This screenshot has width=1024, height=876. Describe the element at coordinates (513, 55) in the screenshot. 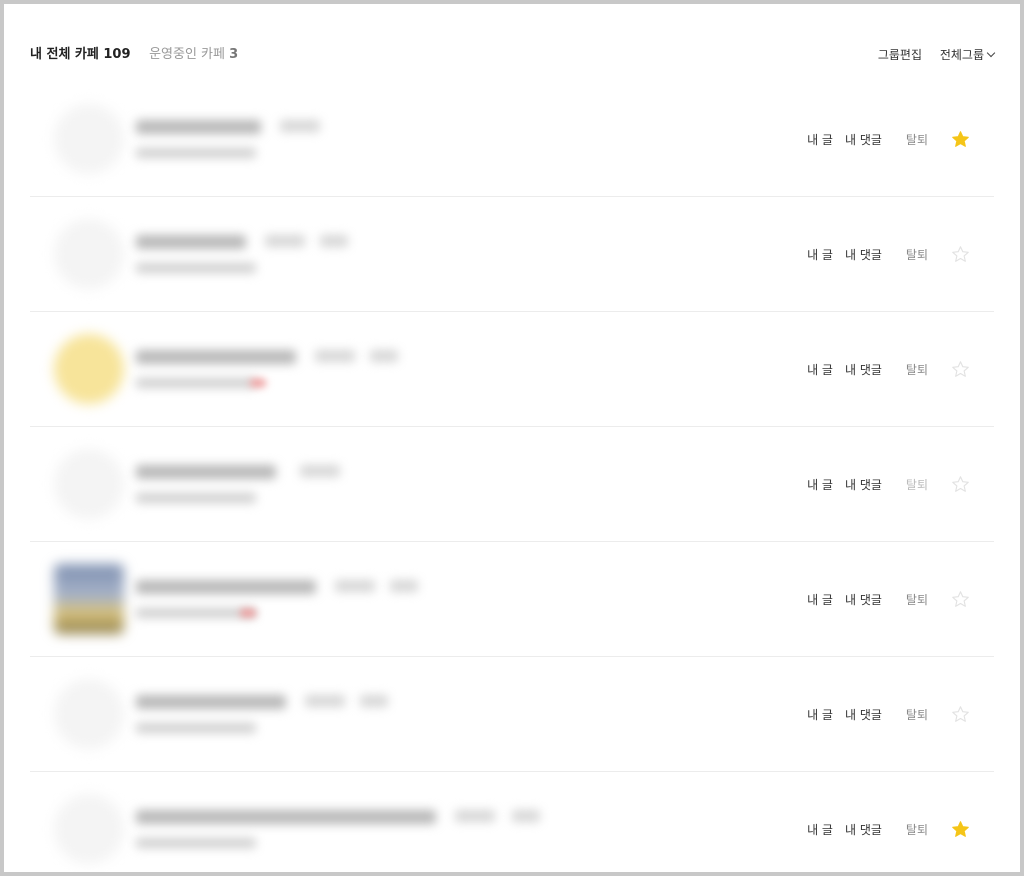

I see `list-header: 내 전체 카페 109 운영중인 카페 3 그룹편집 전체그룹` at that location.